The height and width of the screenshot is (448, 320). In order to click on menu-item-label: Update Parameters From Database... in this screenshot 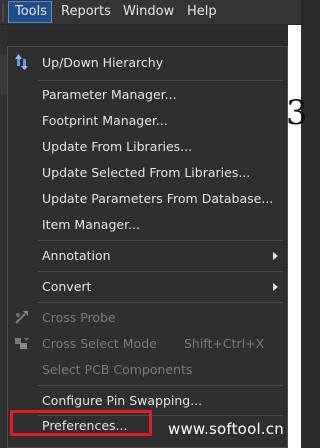, I will do `click(158, 198)`.